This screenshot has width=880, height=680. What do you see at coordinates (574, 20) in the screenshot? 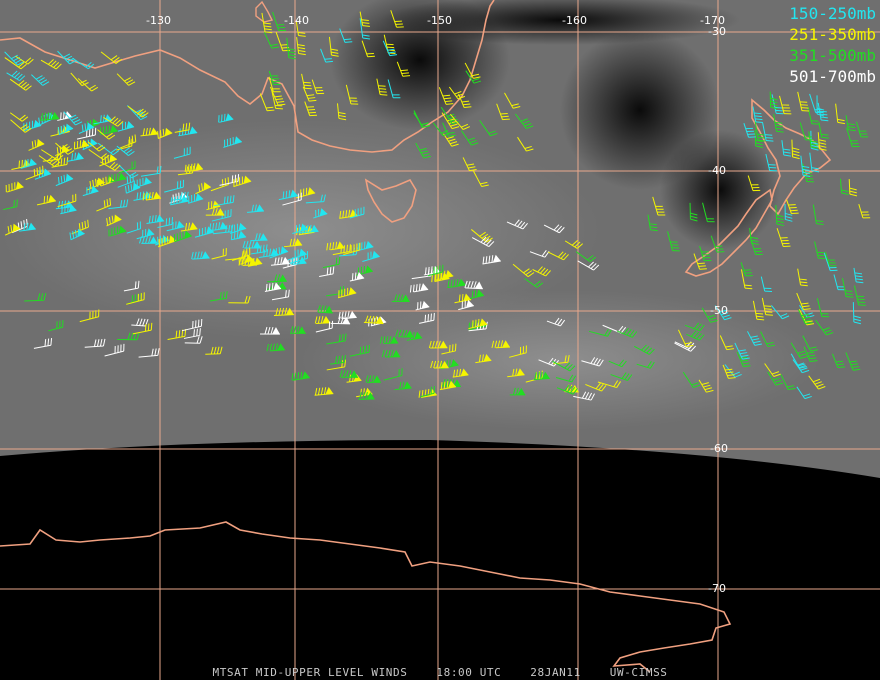
I see `longitude-label: -160` at bounding box center [574, 20].